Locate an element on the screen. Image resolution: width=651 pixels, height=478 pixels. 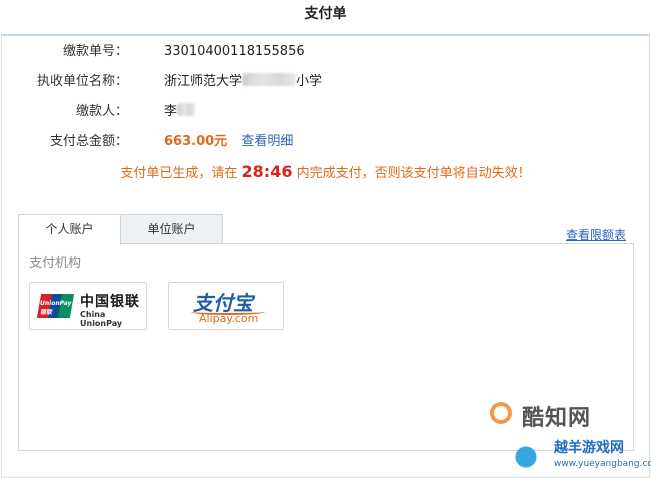
unionpay-option: UnionPay 银联 中国银联 China UnionPay is located at coordinates (88, 306).